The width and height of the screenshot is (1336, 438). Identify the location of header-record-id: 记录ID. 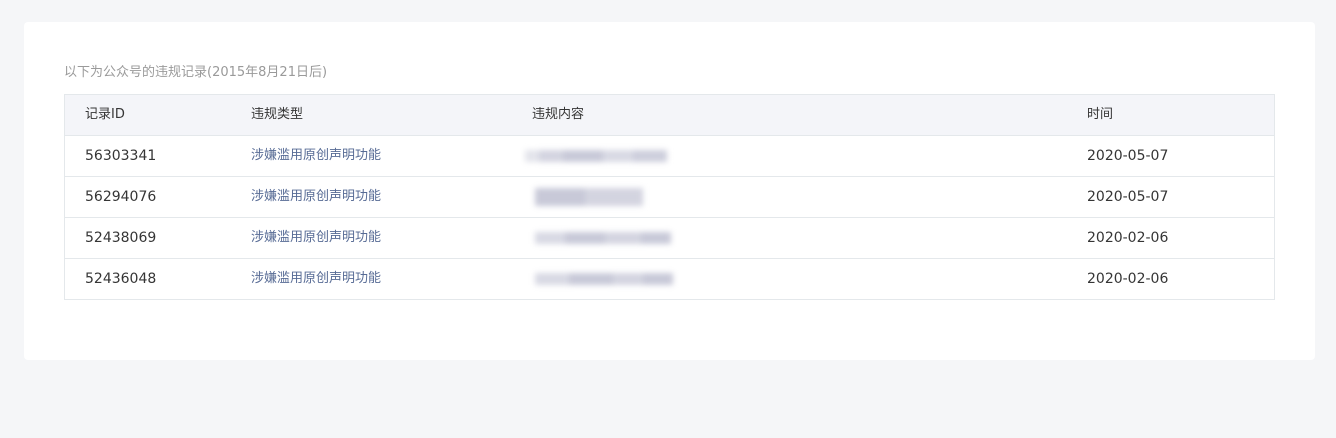
(105, 114).